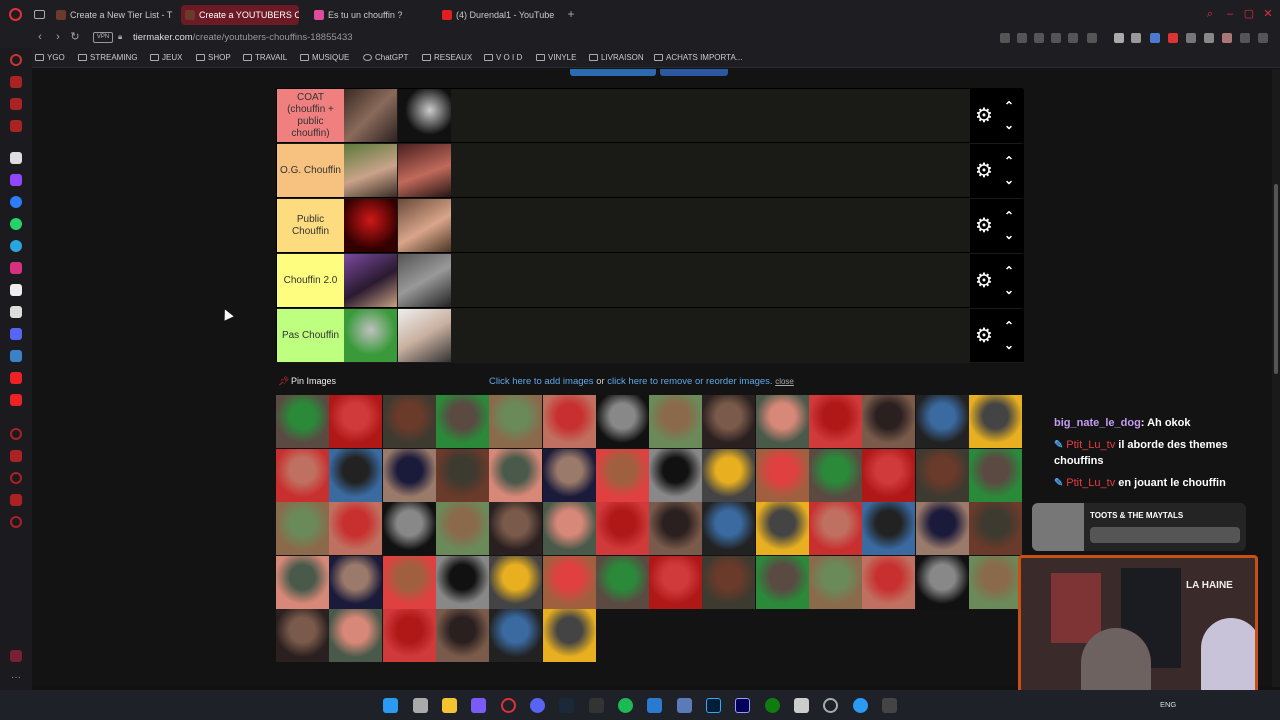  I want to click on history-icon, so click(16, 434).